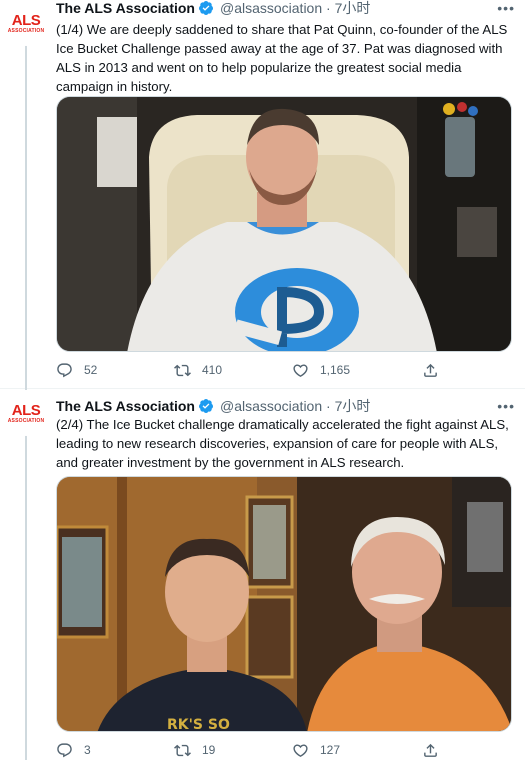 Image resolution: width=525 pixels, height=760 pixels. I want to click on like-count: 127, so click(330, 750).